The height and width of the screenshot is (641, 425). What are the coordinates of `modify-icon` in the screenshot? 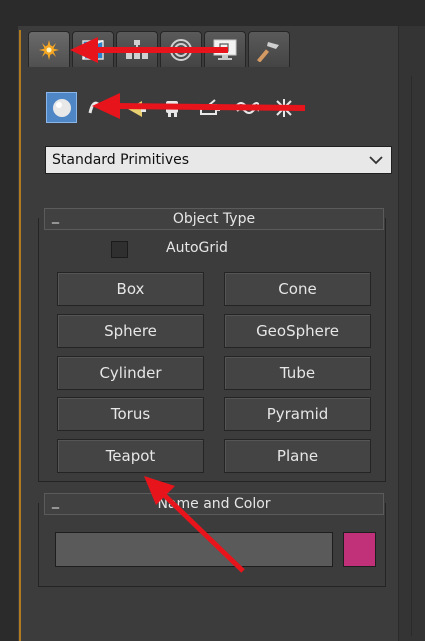 It's located at (93, 49).